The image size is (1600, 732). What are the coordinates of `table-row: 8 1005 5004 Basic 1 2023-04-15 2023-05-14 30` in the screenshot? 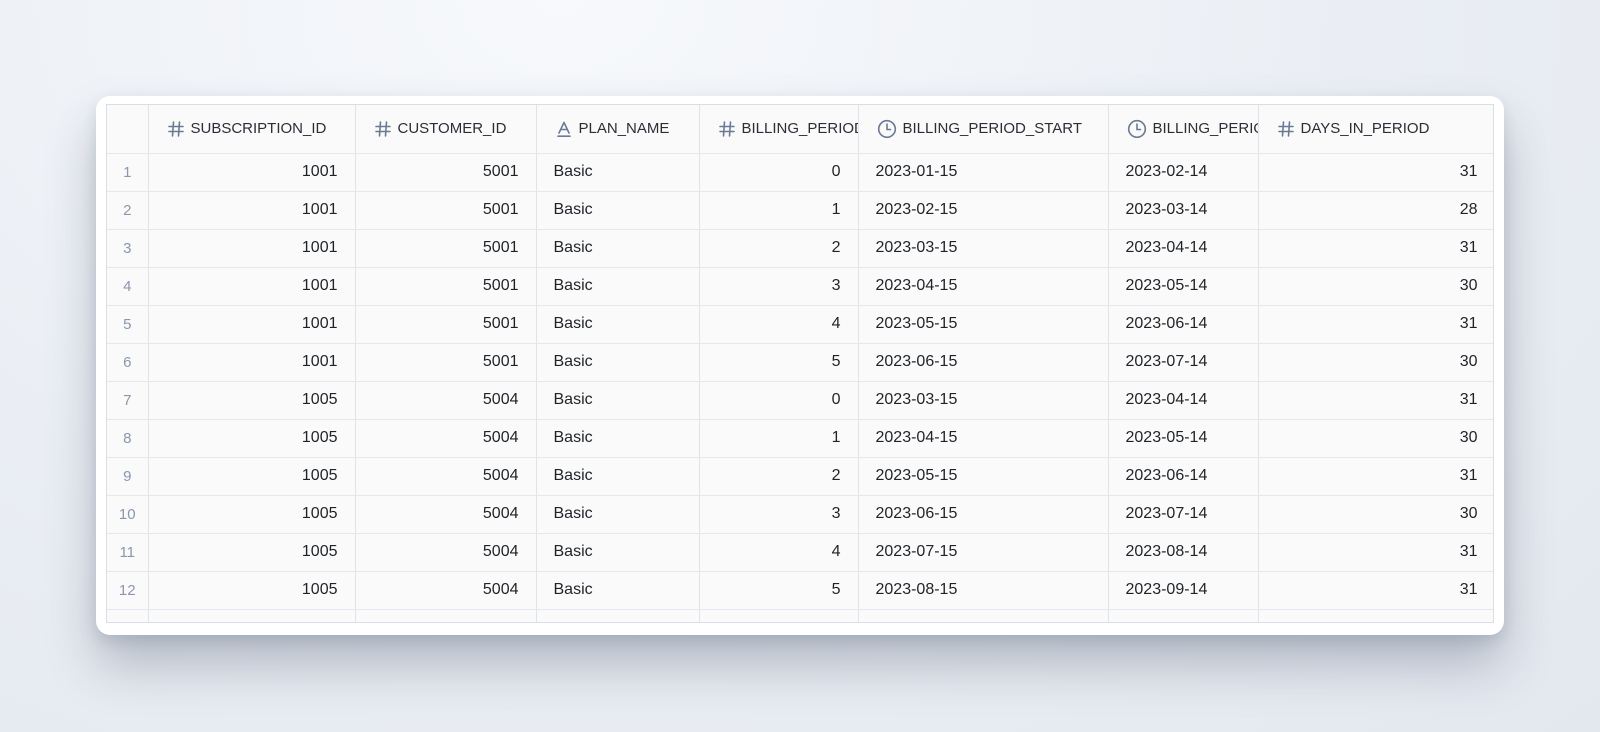 It's located at (800, 438).